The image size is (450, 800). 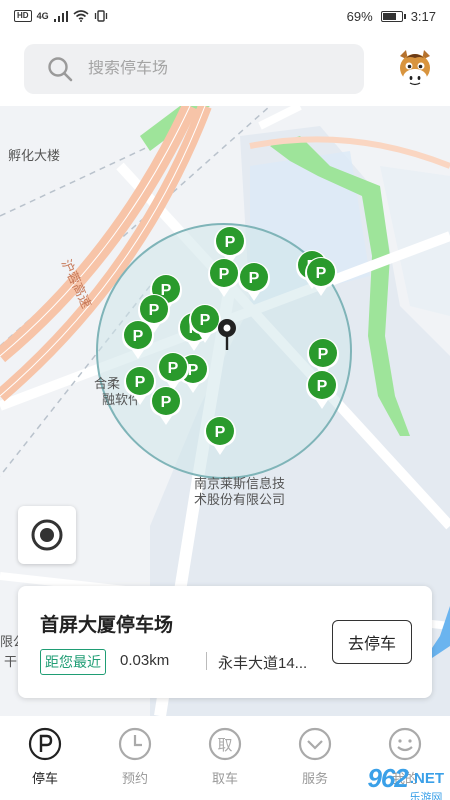 I want to click on smiley-icon, so click(x=405, y=744).